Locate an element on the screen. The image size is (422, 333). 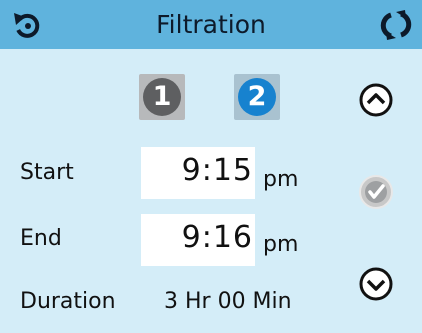
end-time-value: 9:16 is located at coordinates (217, 237).